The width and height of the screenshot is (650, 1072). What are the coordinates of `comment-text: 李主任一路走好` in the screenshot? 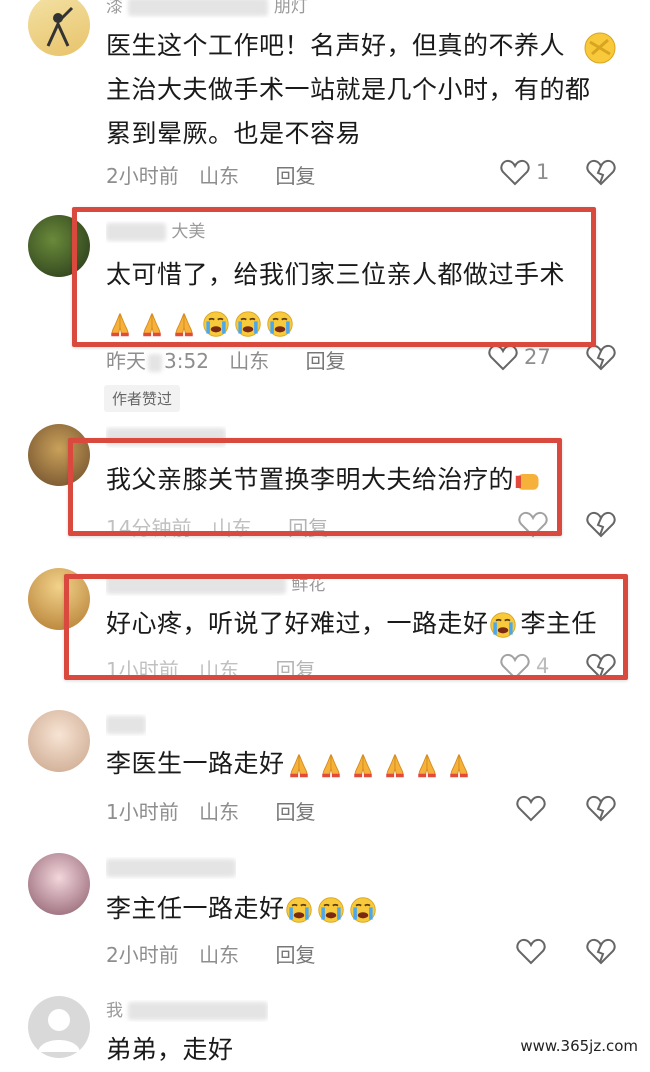 It's located at (243, 909).